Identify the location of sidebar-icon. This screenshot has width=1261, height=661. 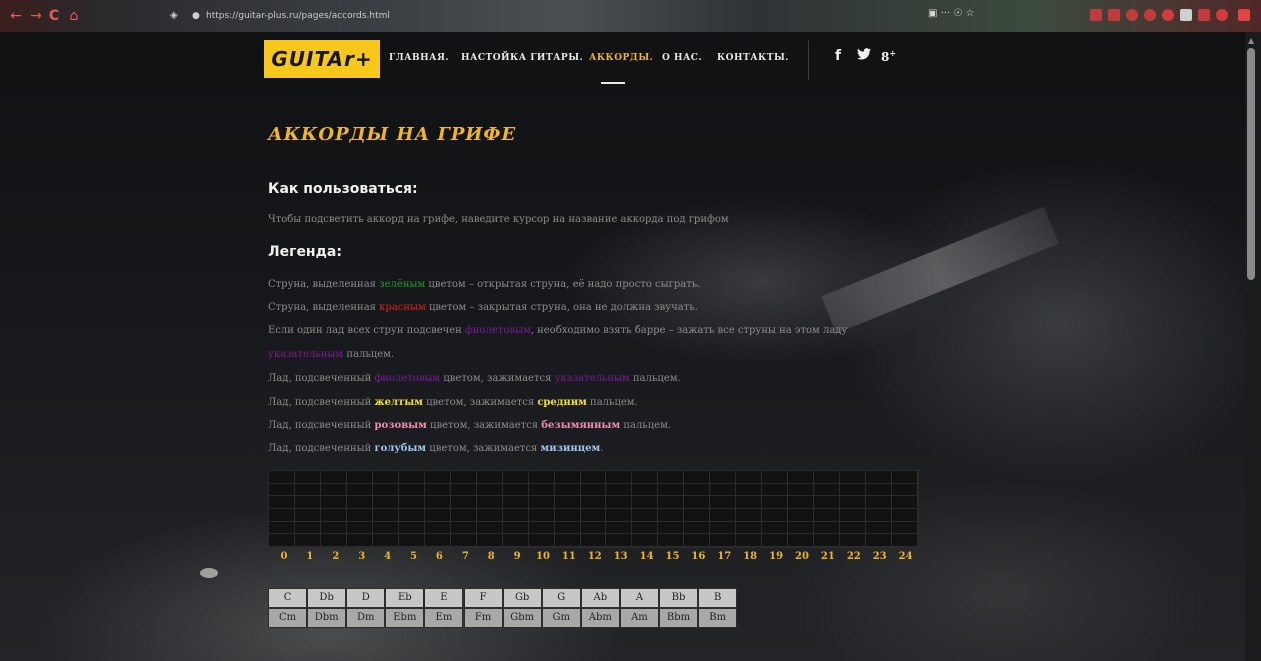
(1114, 15).